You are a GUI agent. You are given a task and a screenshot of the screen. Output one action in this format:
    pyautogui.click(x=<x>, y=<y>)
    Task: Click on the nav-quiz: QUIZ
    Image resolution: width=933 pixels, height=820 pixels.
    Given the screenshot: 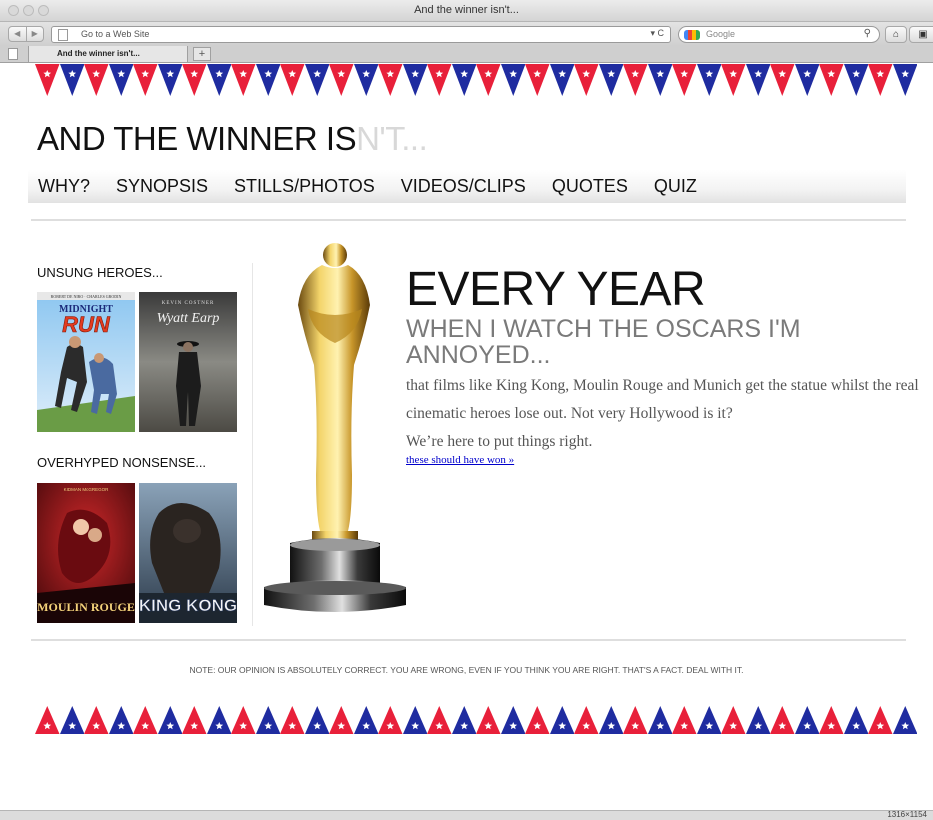 What is the action you would take?
    pyautogui.click(x=675, y=186)
    